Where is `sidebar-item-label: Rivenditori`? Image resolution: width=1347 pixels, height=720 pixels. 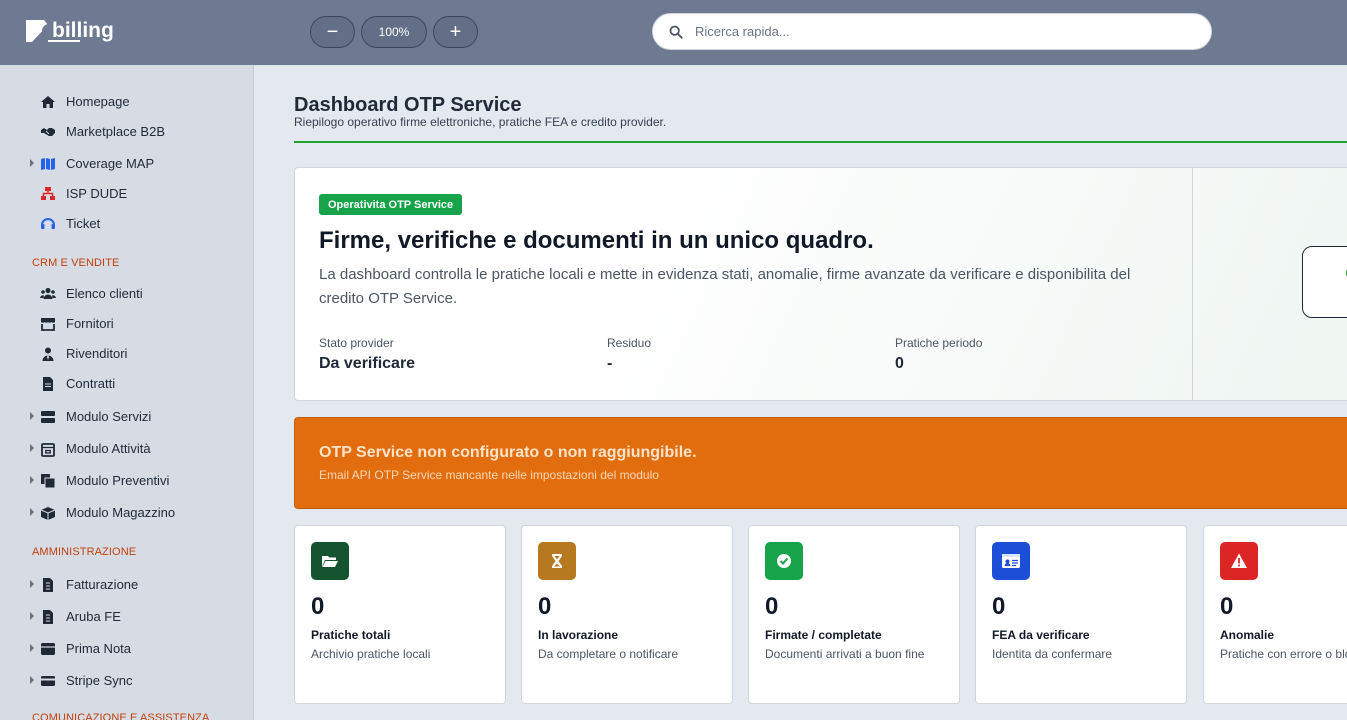 sidebar-item-label: Rivenditori is located at coordinates (97, 353).